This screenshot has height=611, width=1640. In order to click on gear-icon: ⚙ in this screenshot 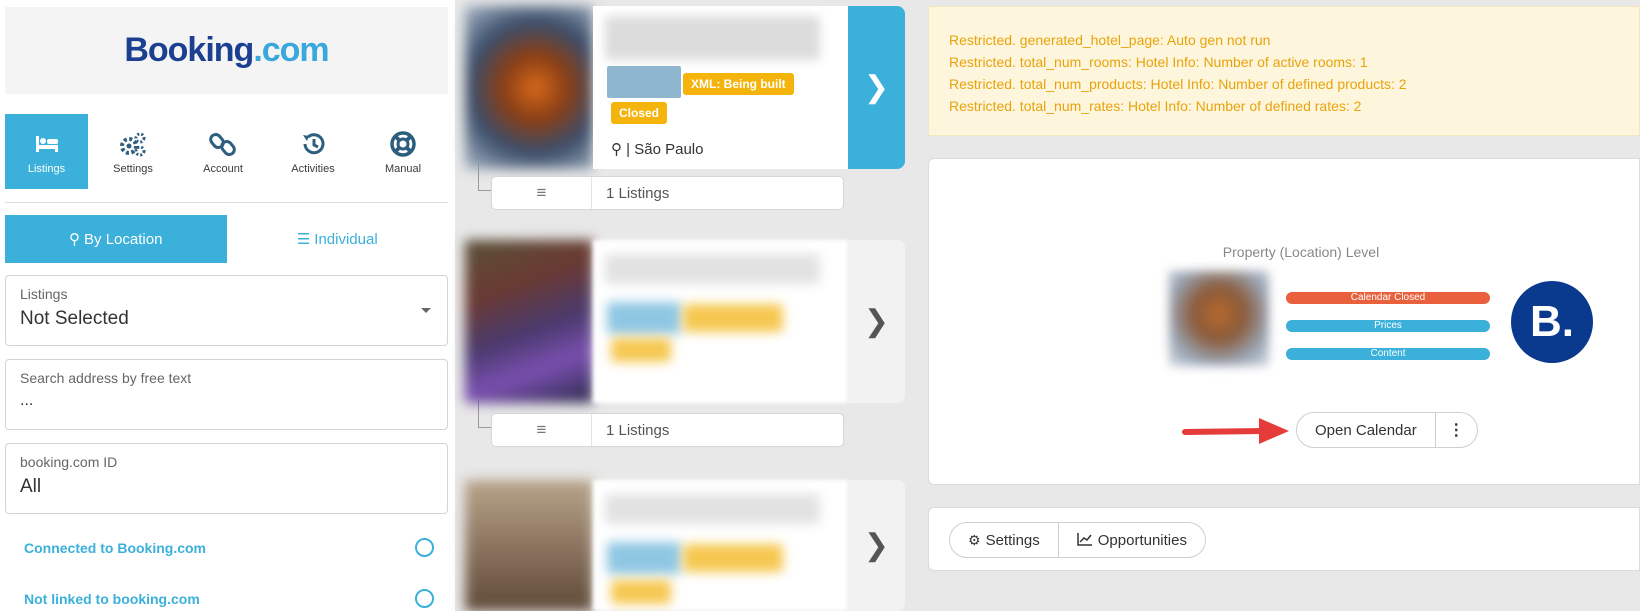, I will do `click(974, 539)`.